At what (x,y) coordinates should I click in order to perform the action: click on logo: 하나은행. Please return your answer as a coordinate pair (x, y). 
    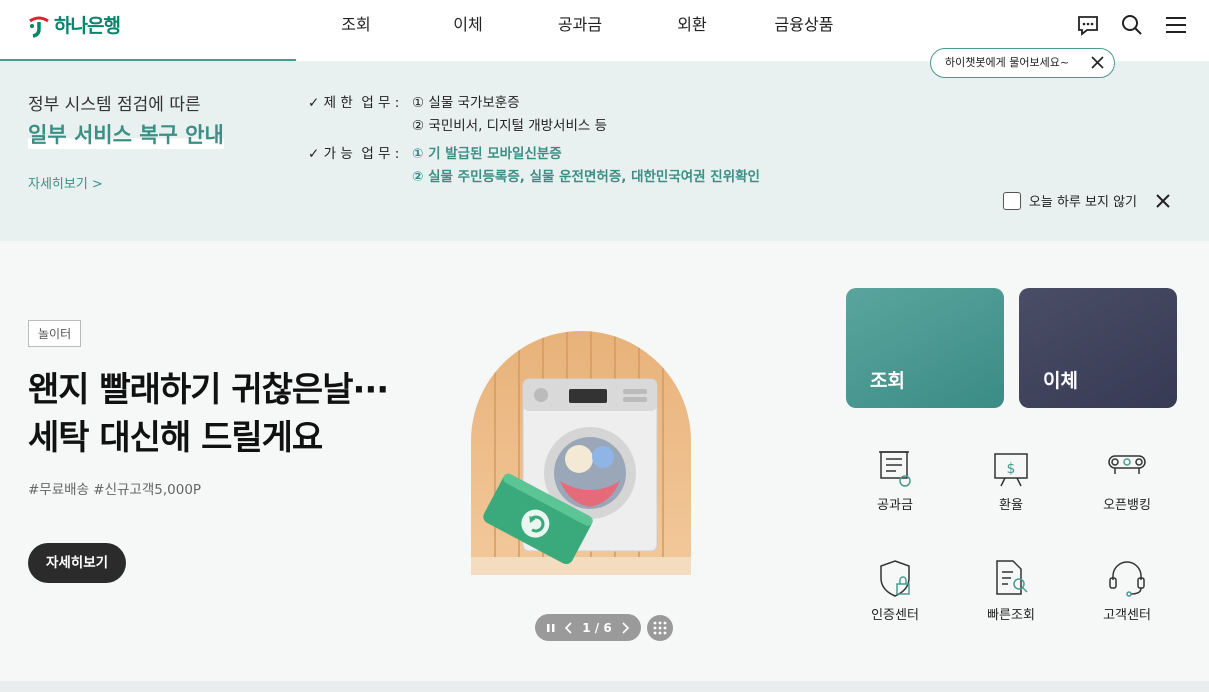
    Looking at the image, I should click on (74, 24).